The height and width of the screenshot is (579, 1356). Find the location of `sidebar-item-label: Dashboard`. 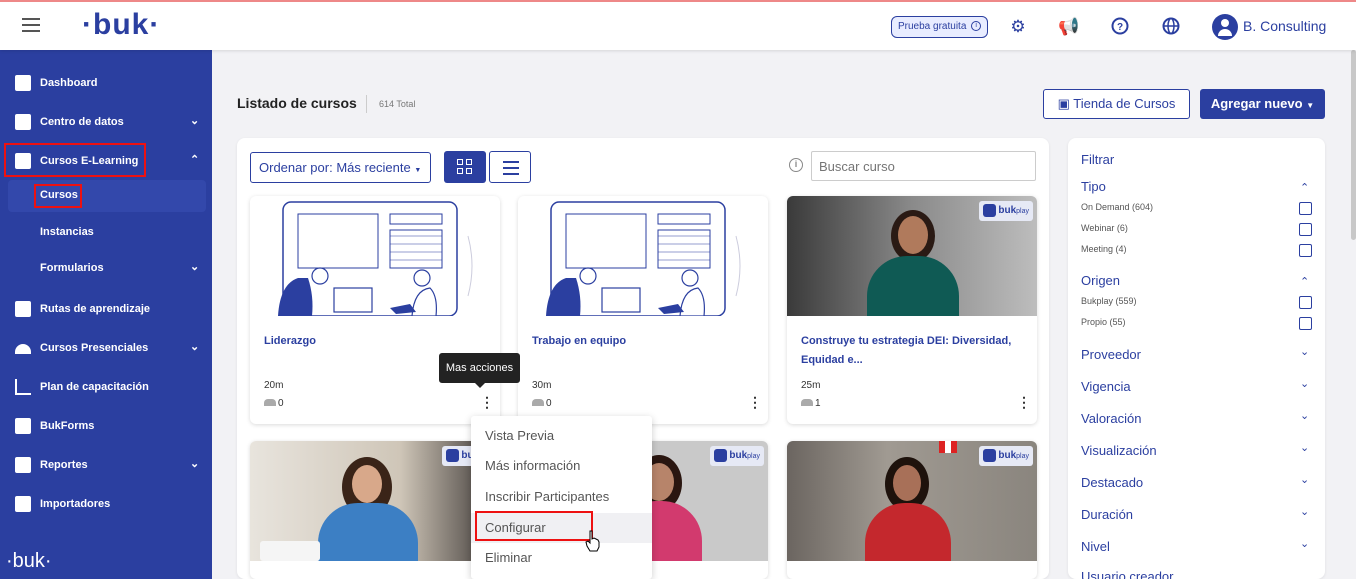

sidebar-item-label: Dashboard is located at coordinates (69, 83).